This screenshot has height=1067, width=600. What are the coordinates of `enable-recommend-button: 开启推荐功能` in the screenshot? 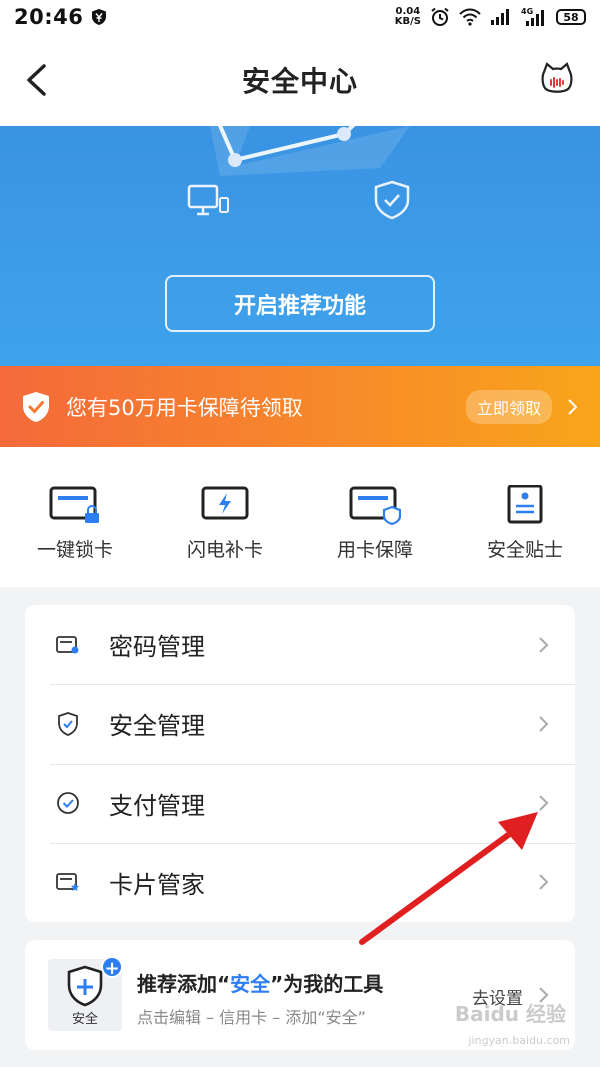 It's located at (300, 303).